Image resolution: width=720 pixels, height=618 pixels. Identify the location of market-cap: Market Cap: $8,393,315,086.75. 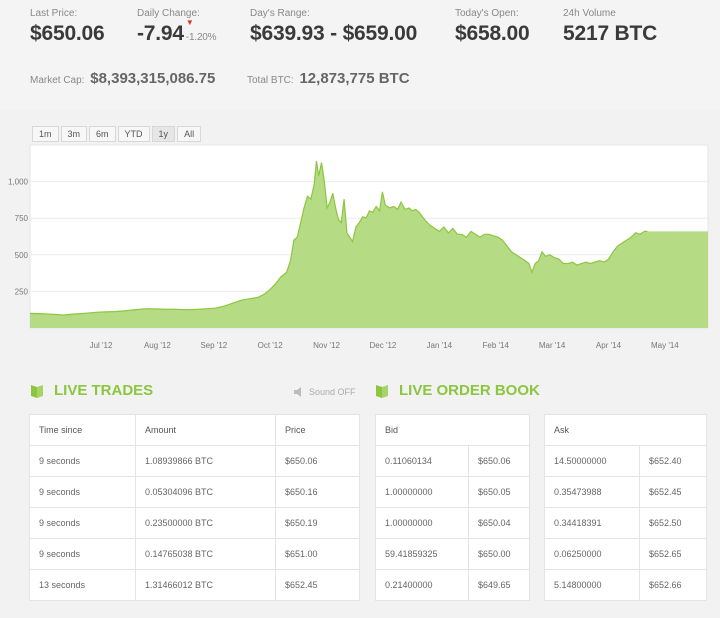
(122, 78).